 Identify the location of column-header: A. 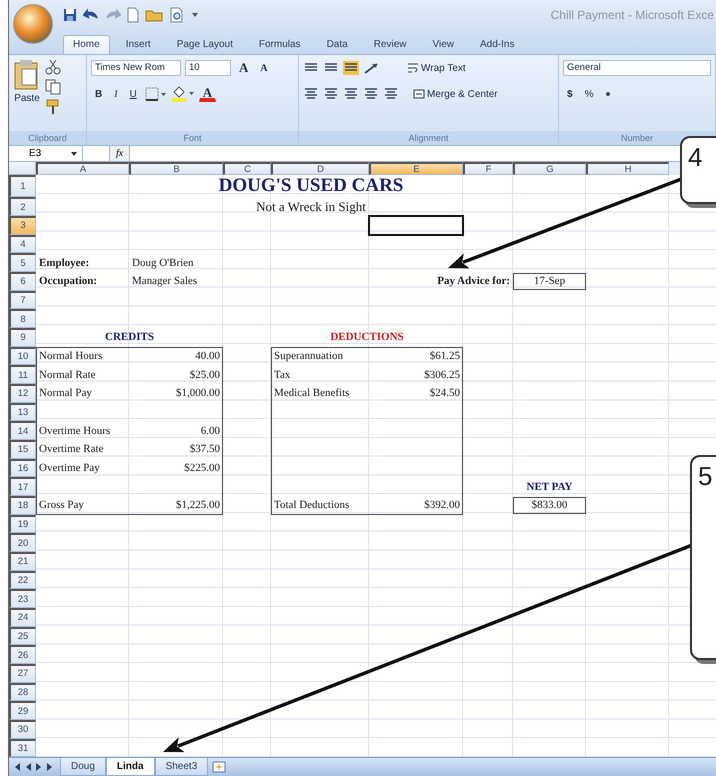
(82, 169).